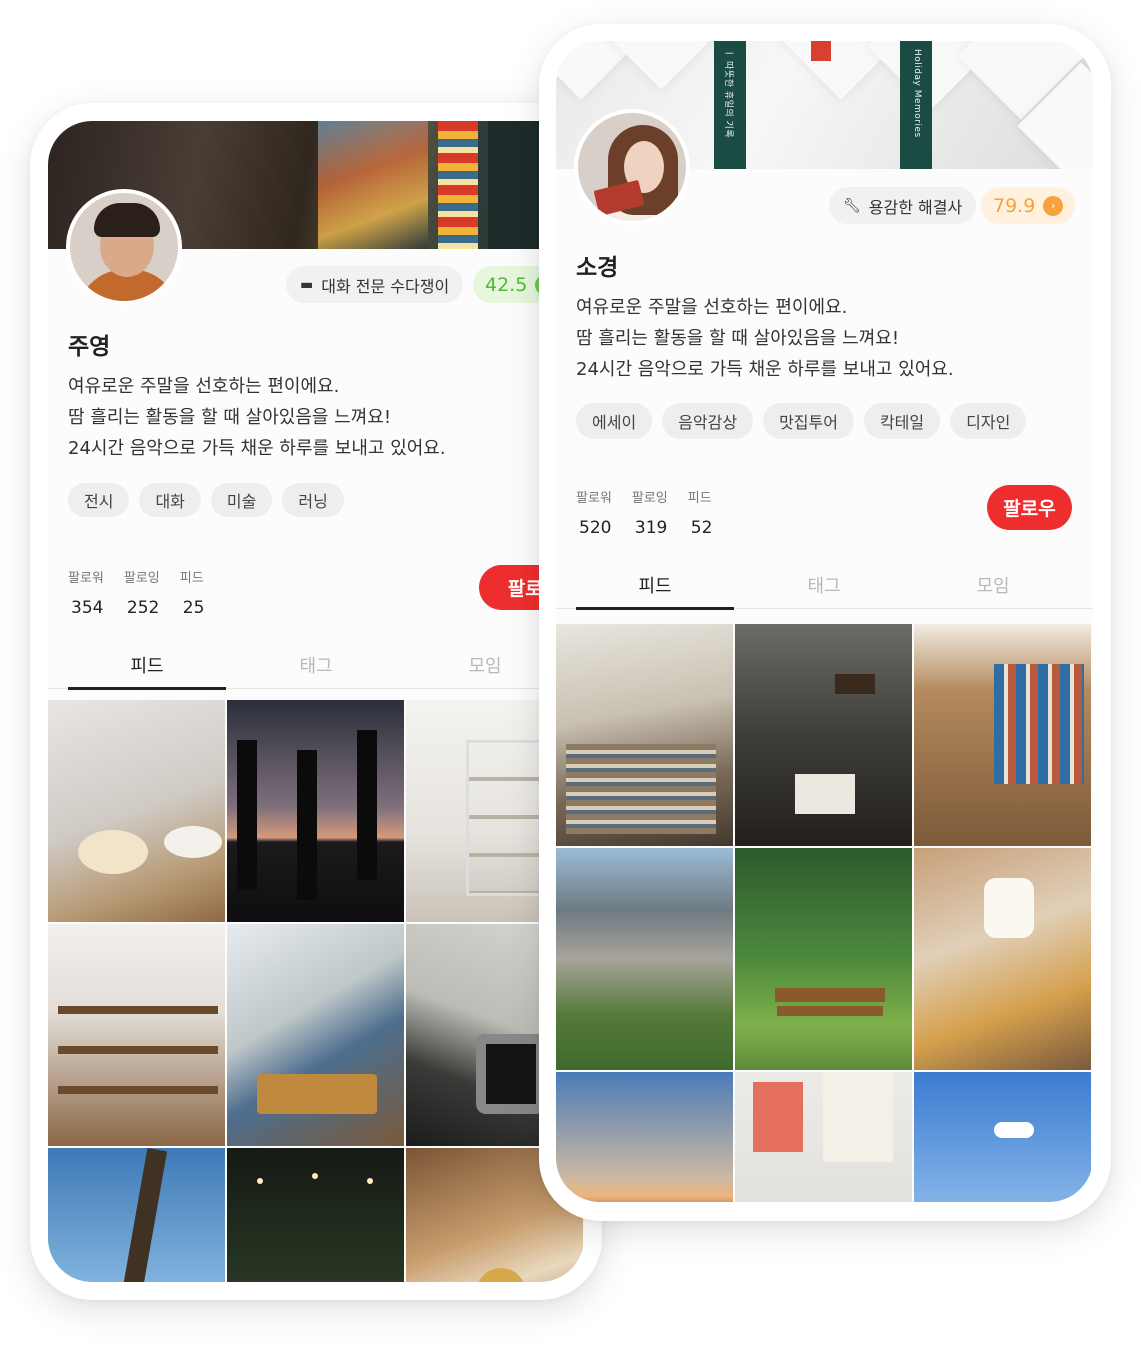  I want to click on chevron-right-icon: ›, so click(1053, 205).